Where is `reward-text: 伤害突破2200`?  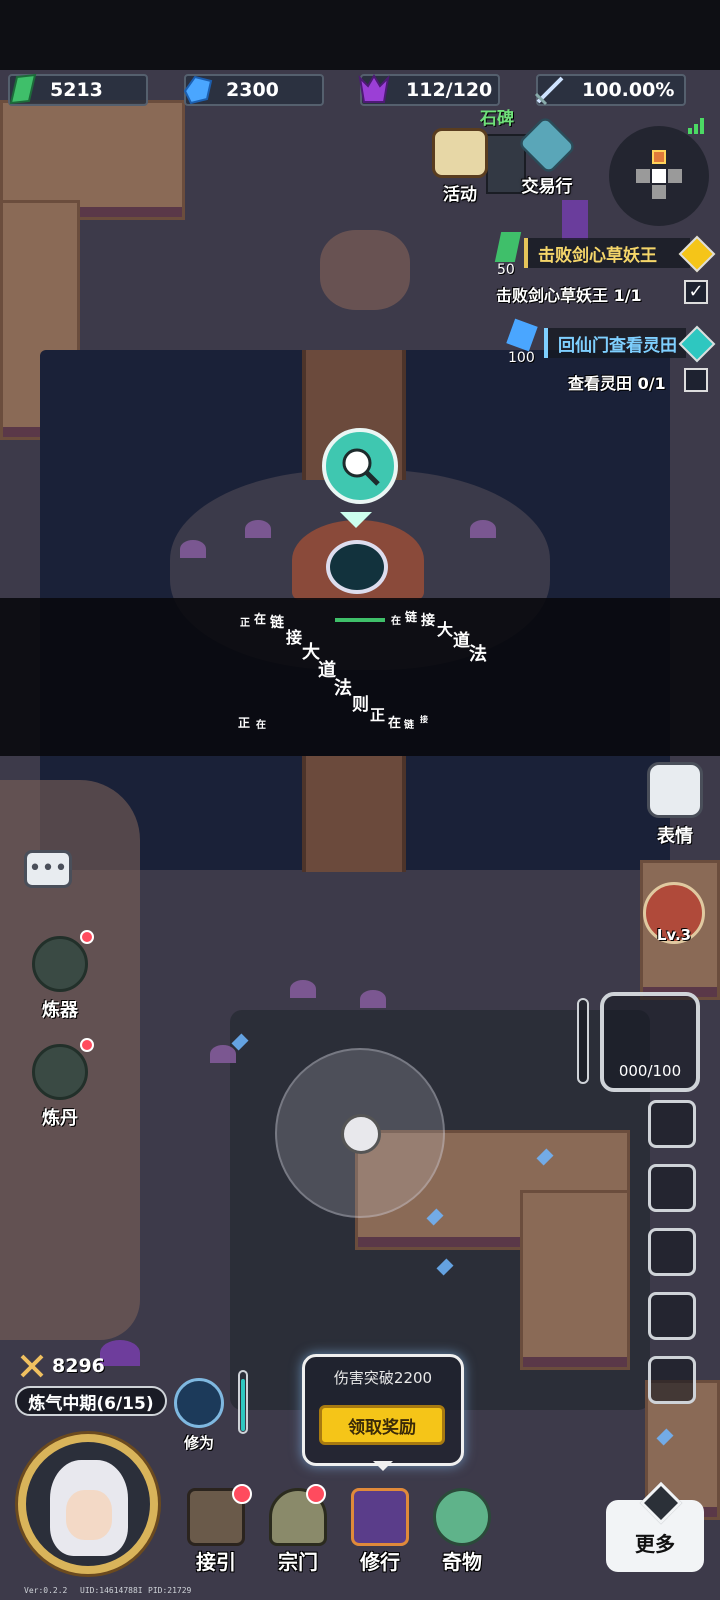
reward-text: 伤害突破2200 is located at coordinates (383, 1378).